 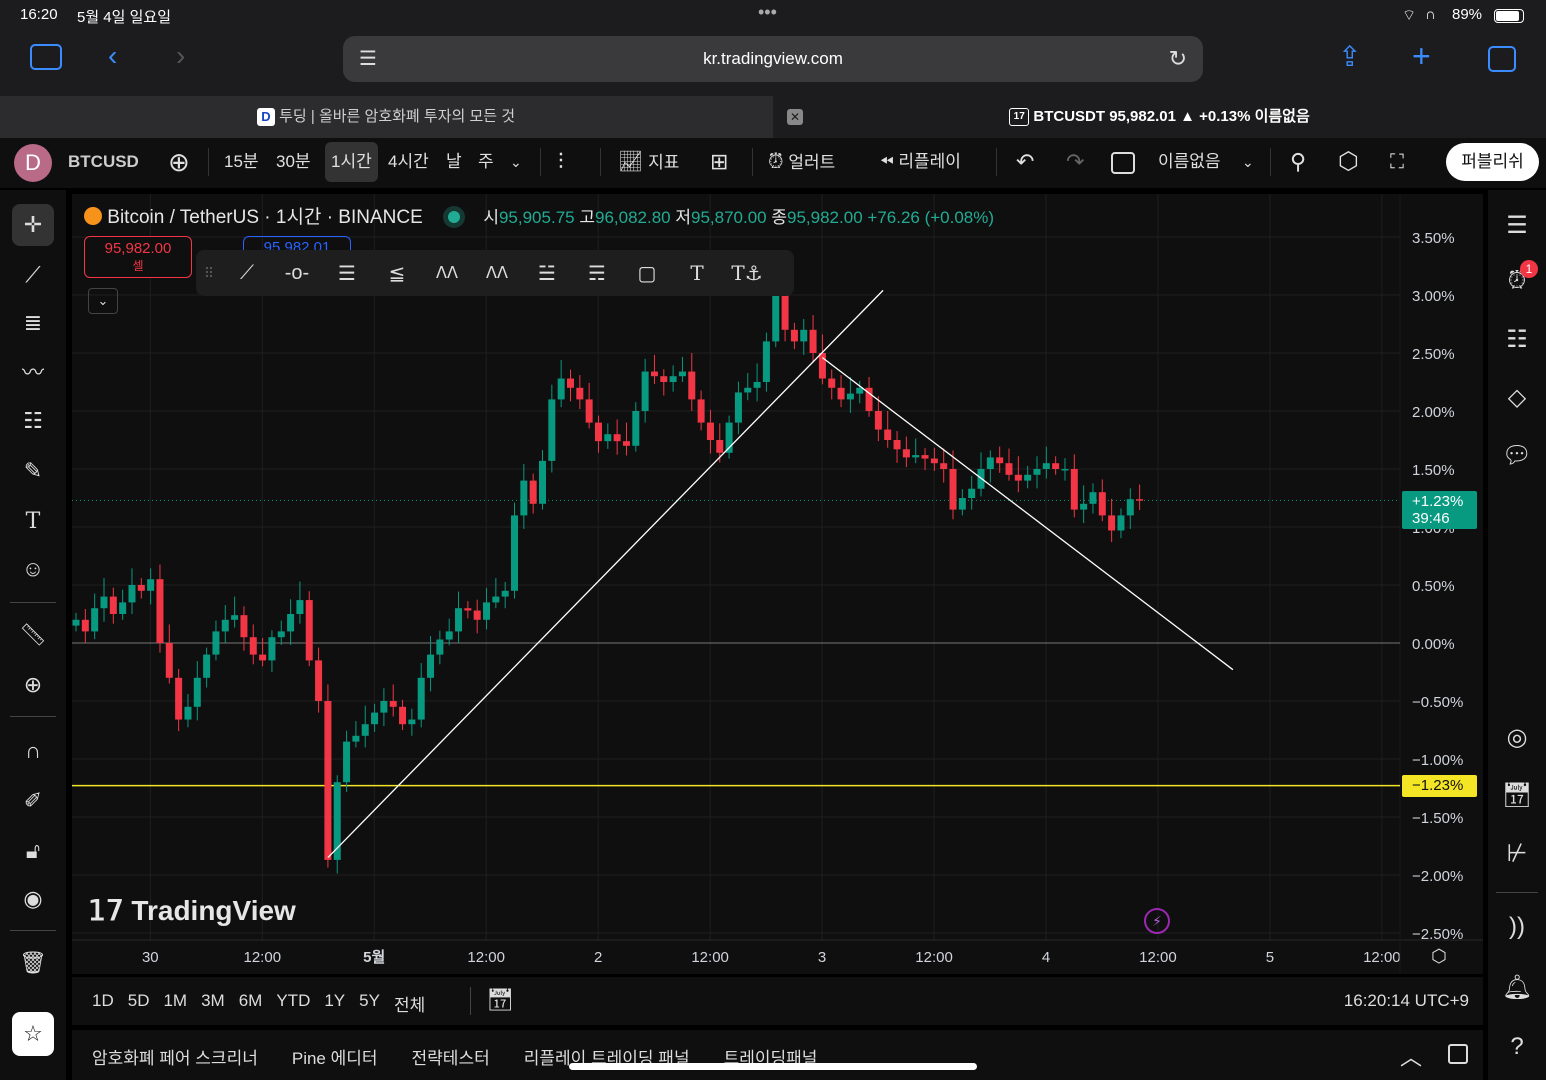 I want to click on new-tab-icon: +, so click(x=1421, y=56).